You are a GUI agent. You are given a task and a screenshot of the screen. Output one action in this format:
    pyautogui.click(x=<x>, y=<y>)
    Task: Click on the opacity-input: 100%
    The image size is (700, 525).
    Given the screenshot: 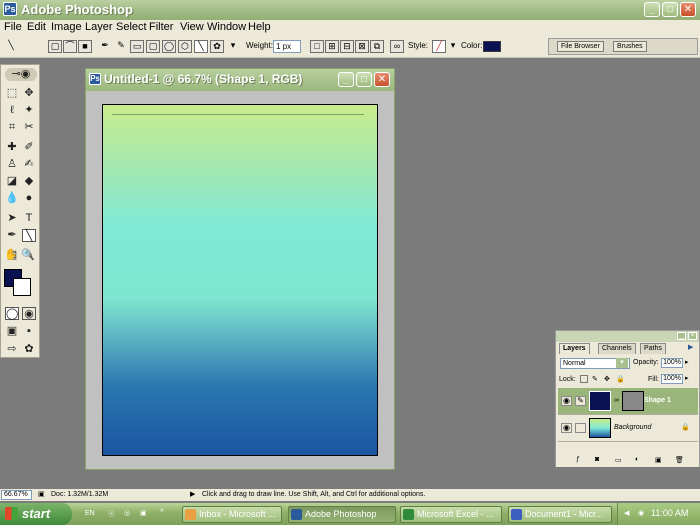 What is the action you would take?
    pyautogui.click(x=672, y=363)
    